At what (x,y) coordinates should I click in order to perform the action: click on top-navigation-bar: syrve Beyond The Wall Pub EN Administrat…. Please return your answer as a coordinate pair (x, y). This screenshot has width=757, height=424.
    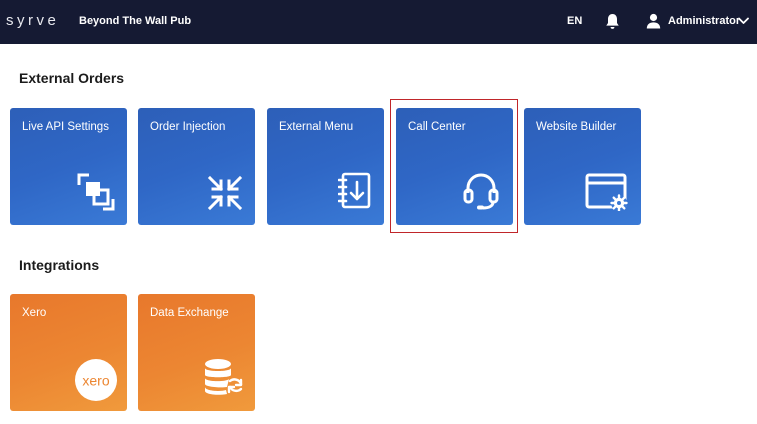
    Looking at the image, I should click on (378, 22).